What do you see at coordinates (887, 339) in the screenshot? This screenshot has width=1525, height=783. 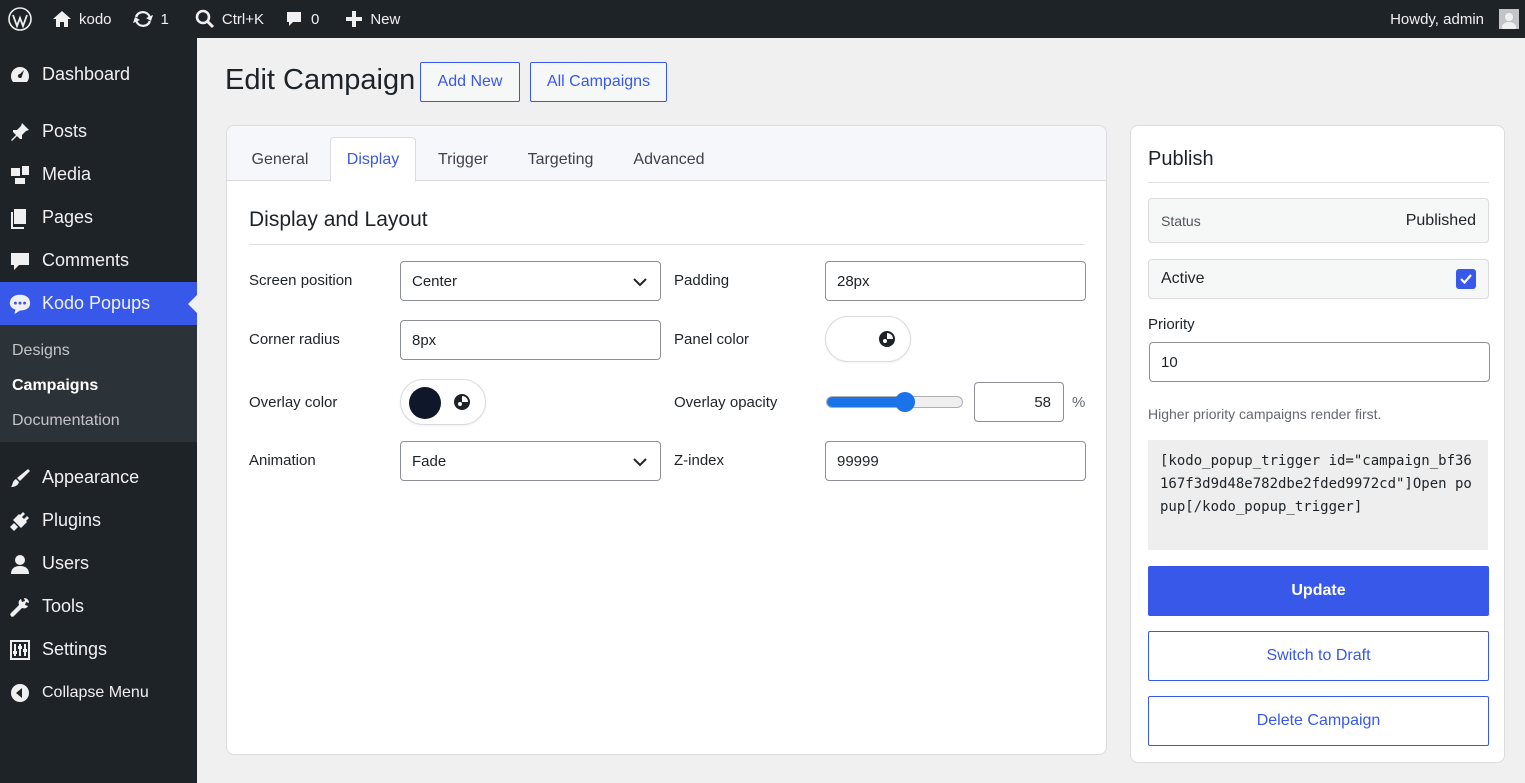 I see `eyedropper-icon` at bounding box center [887, 339].